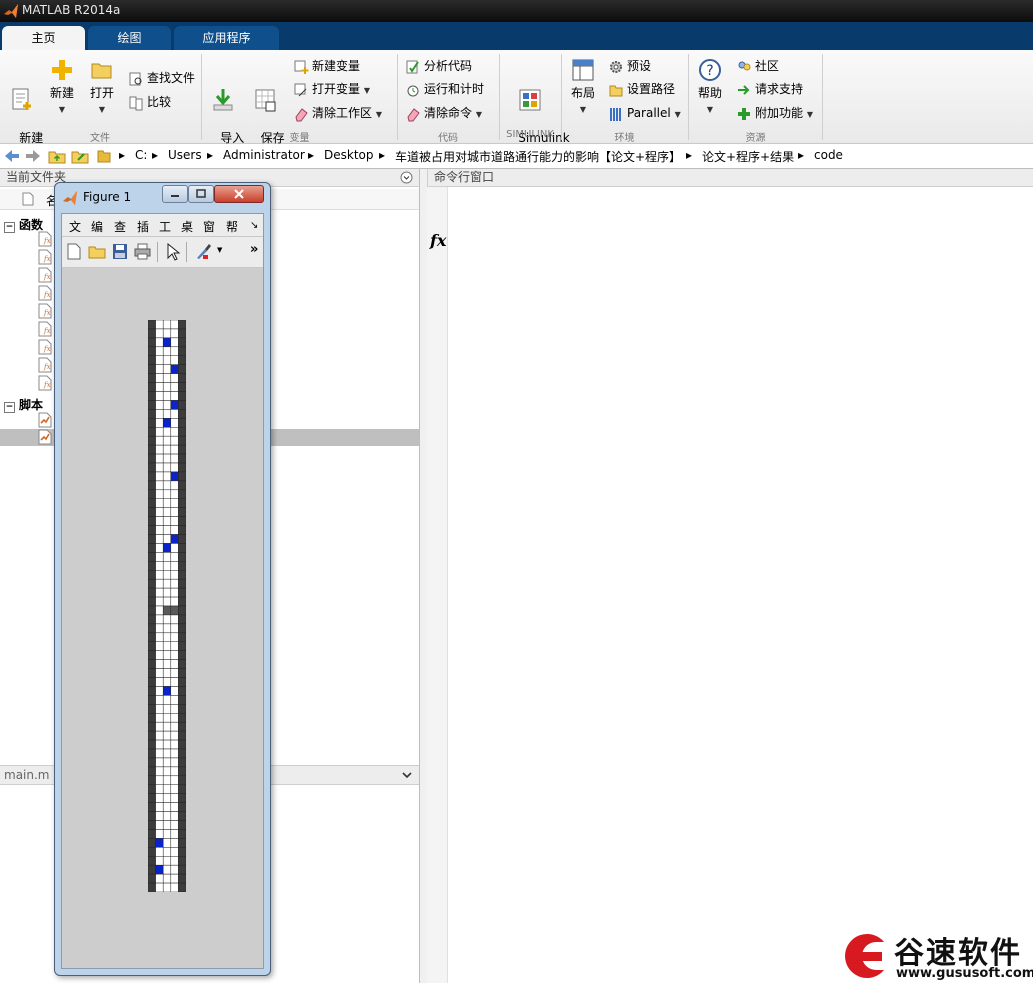 This screenshot has height=983, width=1033. I want to click on analyze-code-button: 分析代码, so click(438, 66).